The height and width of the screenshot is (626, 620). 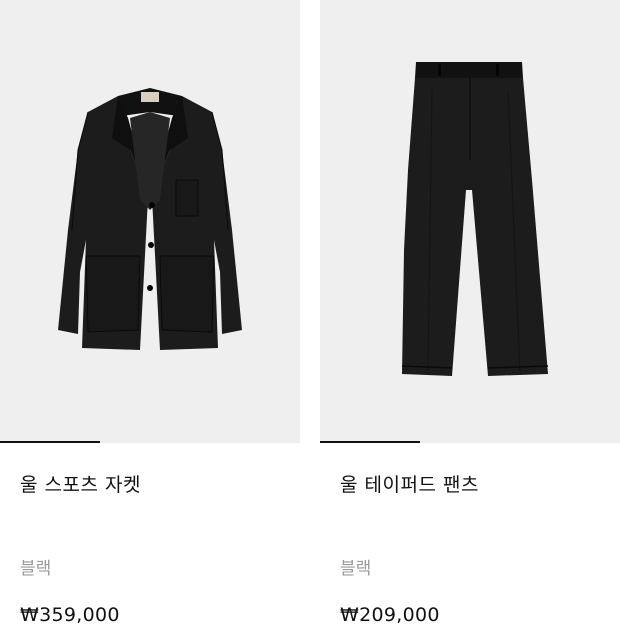 What do you see at coordinates (409, 483) in the screenshot?
I see `product-name: 울 테이퍼드 팬츠` at bounding box center [409, 483].